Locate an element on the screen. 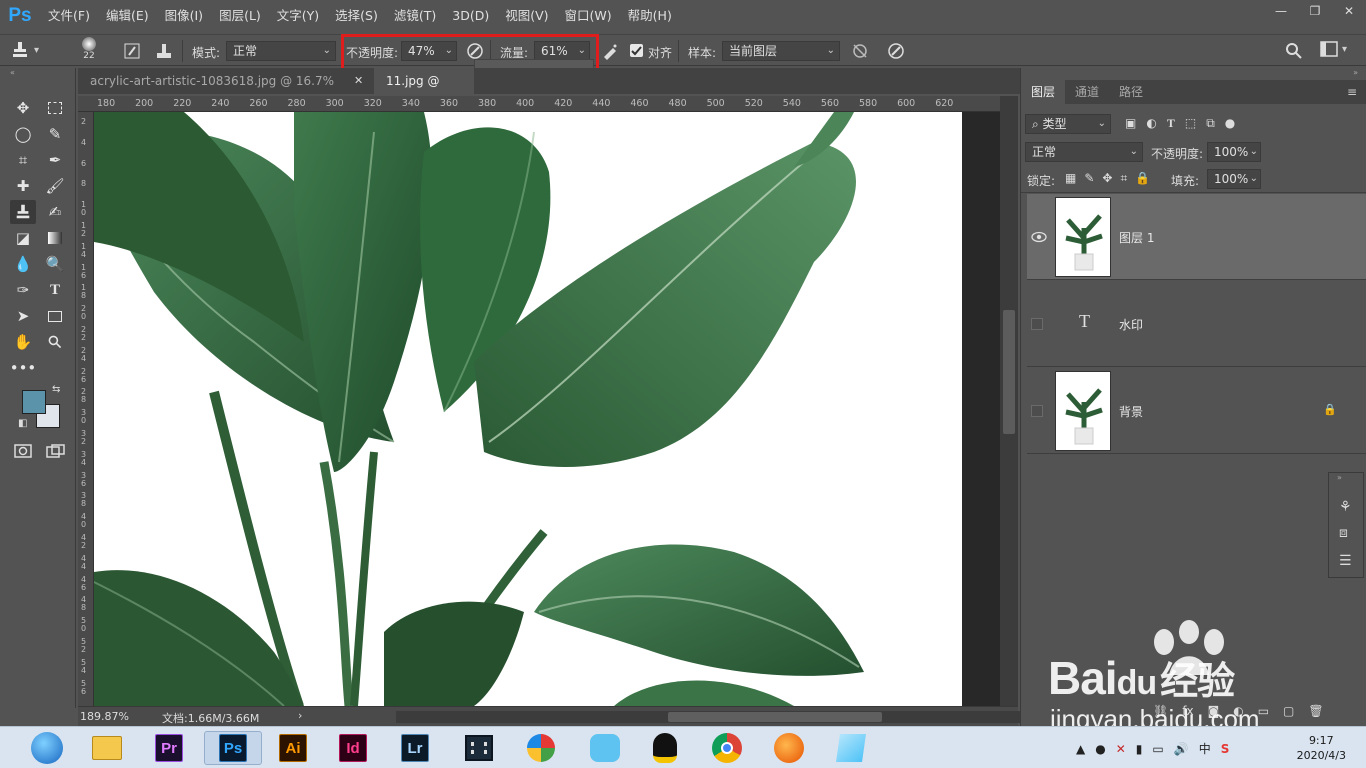 The width and height of the screenshot is (1366, 768). menu-select: 选择(S) is located at coordinates (356, 16).